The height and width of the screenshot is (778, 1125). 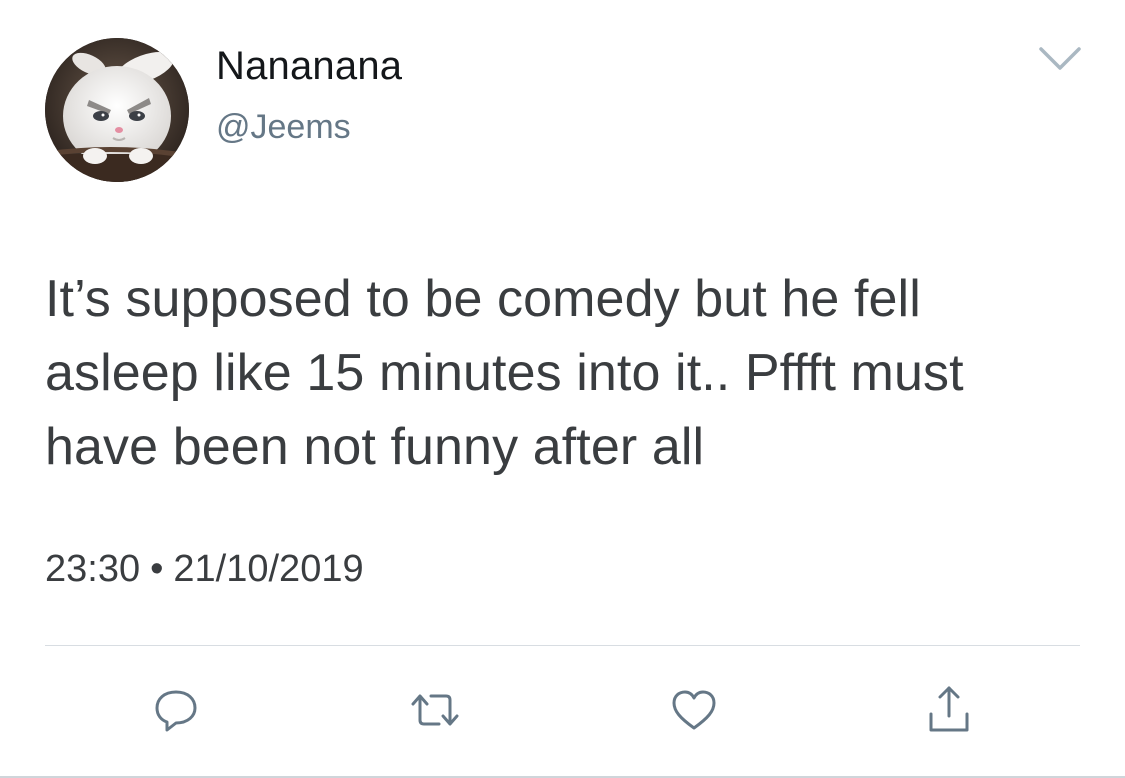 What do you see at coordinates (283, 127) in the screenshot?
I see `user-handle: @Jeems` at bounding box center [283, 127].